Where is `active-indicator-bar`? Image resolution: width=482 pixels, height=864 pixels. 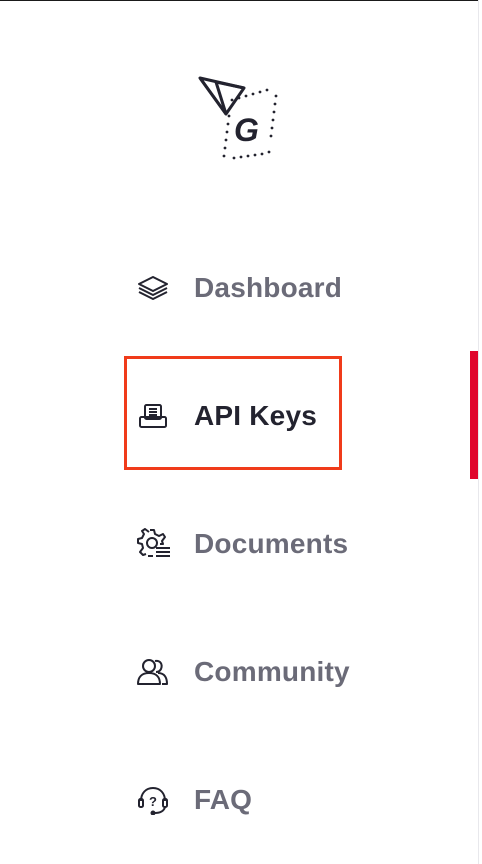 active-indicator-bar is located at coordinates (474, 415).